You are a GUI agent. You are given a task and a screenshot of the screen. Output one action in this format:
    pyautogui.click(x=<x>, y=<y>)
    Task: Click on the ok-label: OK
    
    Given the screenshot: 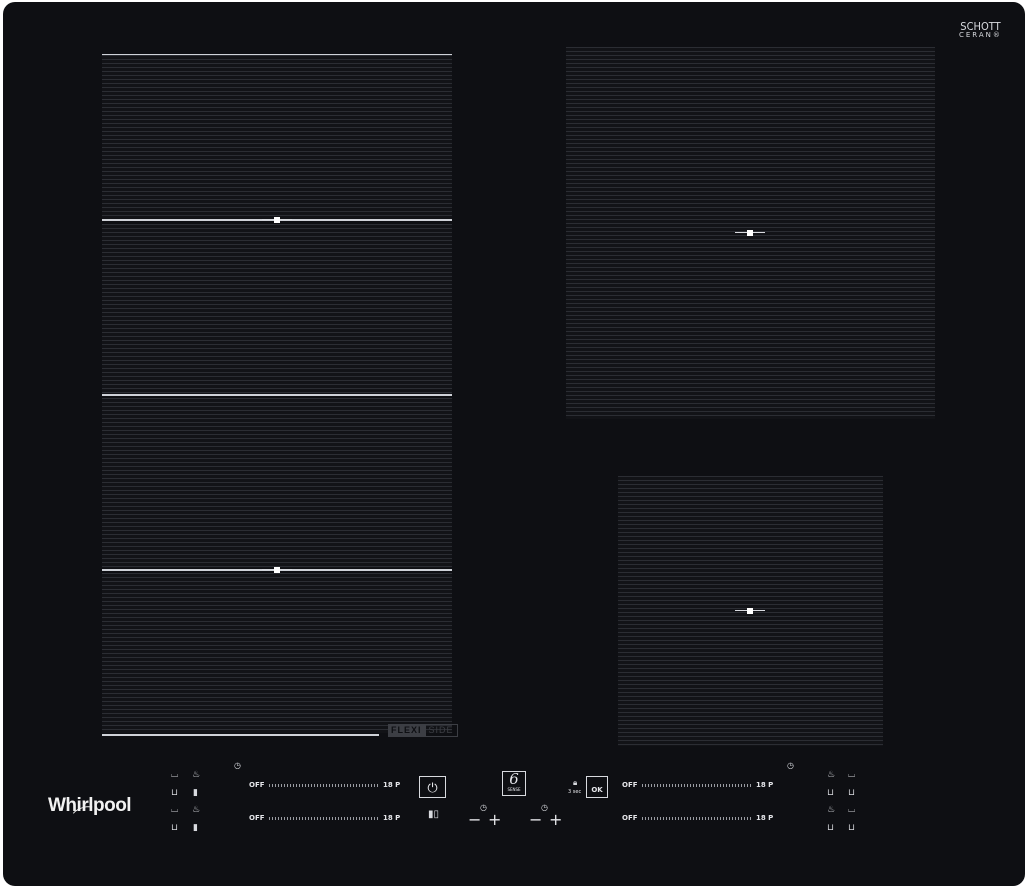 What is the action you would take?
    pyautogui.click(x=597, y=790)
    